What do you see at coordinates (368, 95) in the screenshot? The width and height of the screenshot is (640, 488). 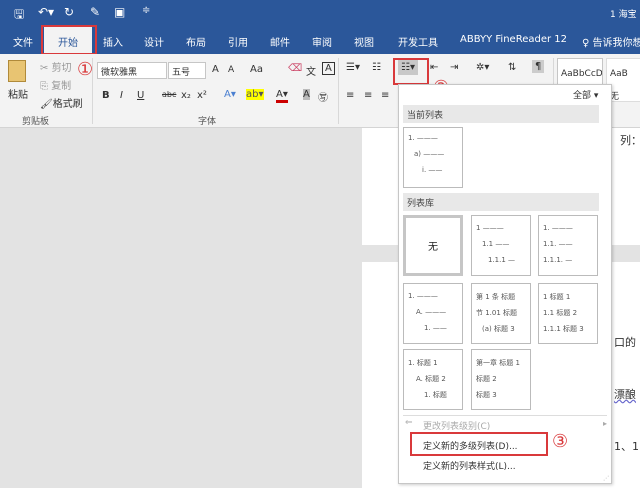 I see `align-center-icon: ≡` at bounding box center [368, 95].